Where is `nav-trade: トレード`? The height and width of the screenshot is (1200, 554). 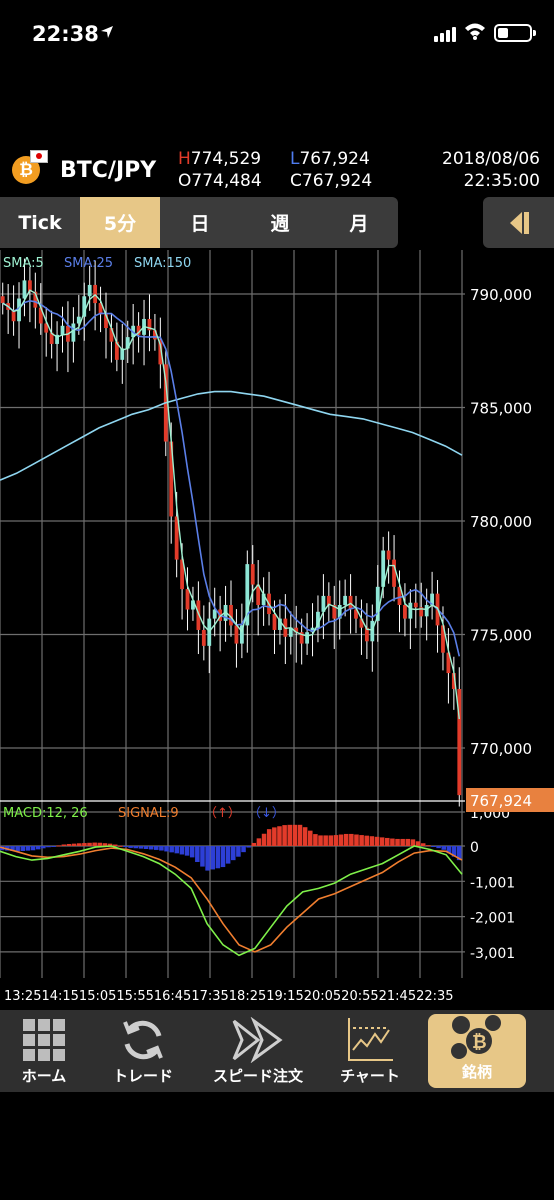
nav-trade: トレード is located at coordinates (143, 1051).